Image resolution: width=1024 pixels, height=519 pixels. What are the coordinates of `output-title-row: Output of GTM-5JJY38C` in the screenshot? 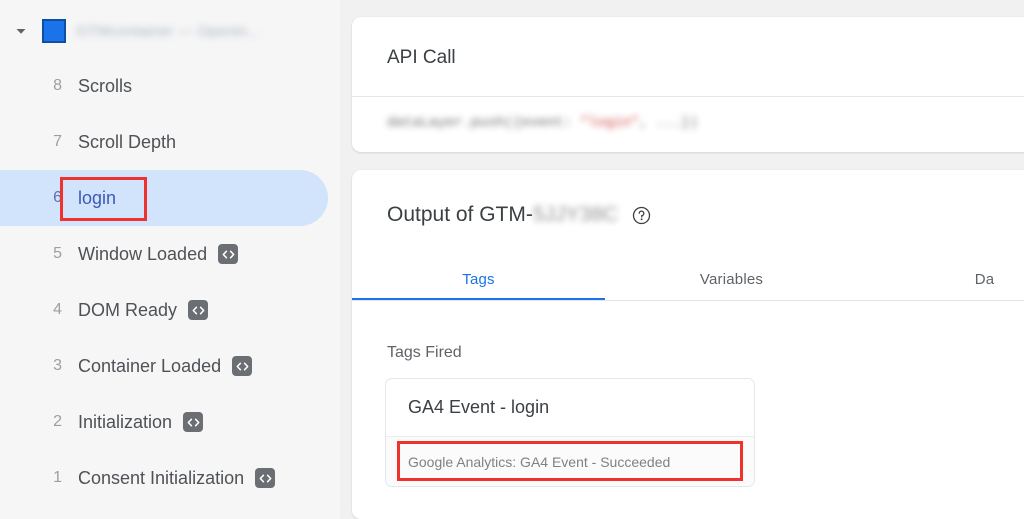 It's located at (519, 215).